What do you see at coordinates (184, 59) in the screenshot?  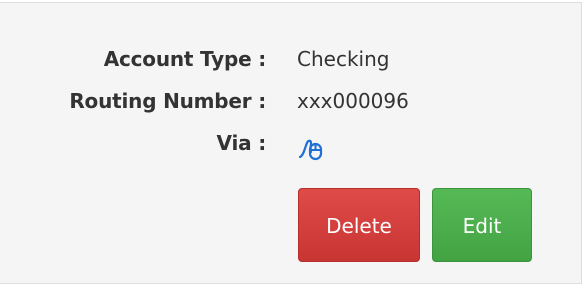 I see `account-type-label: Account Type :` at bounding box center [184, 59].